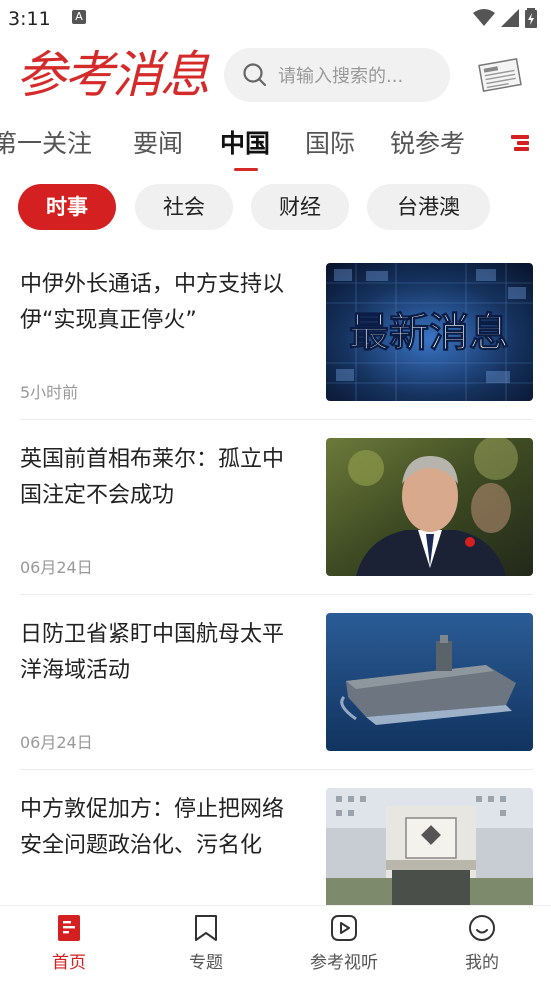 The height and width of the screenshot is (982, 551). I want to click on building-photo, so click(429, 846).